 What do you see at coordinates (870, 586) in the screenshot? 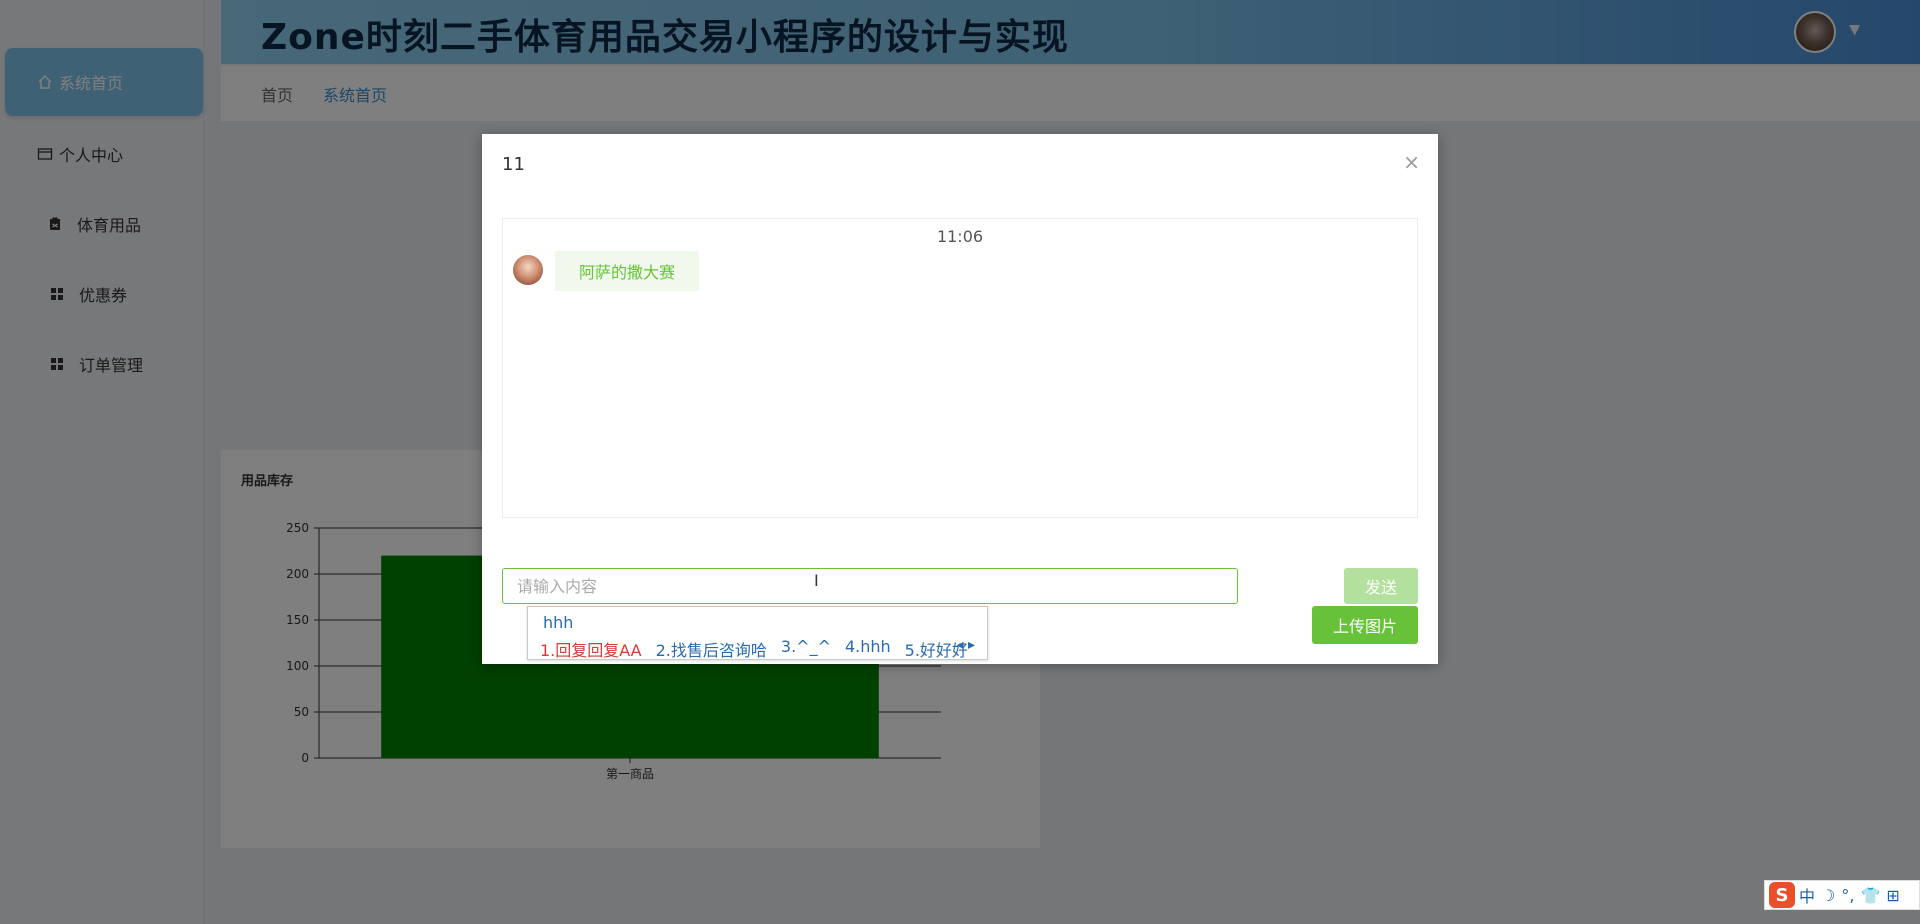
I see `message-input` at bounding box center [870, 586].